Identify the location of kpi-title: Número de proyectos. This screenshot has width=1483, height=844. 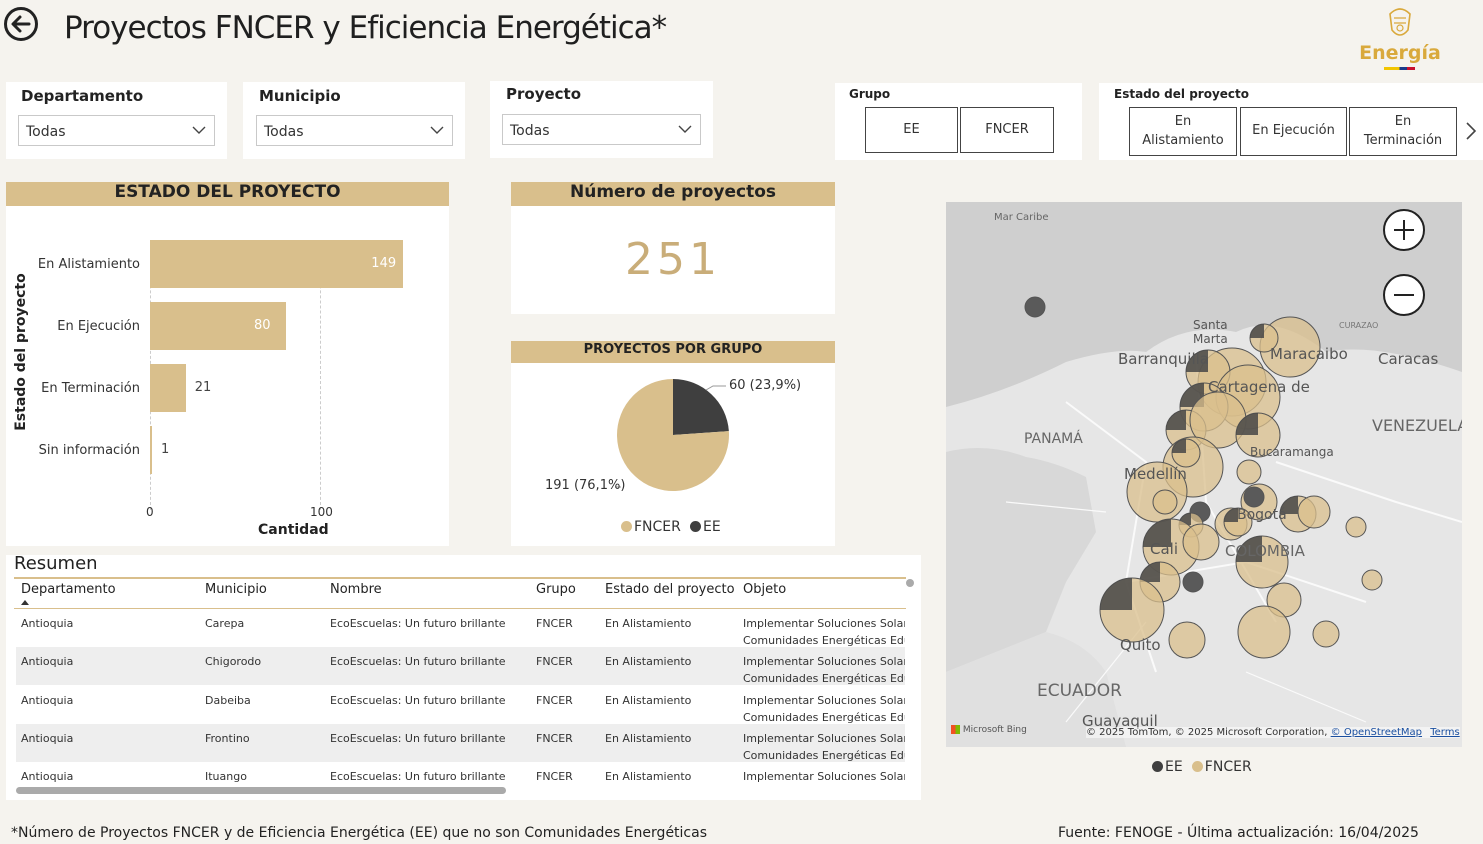
(673, 192).